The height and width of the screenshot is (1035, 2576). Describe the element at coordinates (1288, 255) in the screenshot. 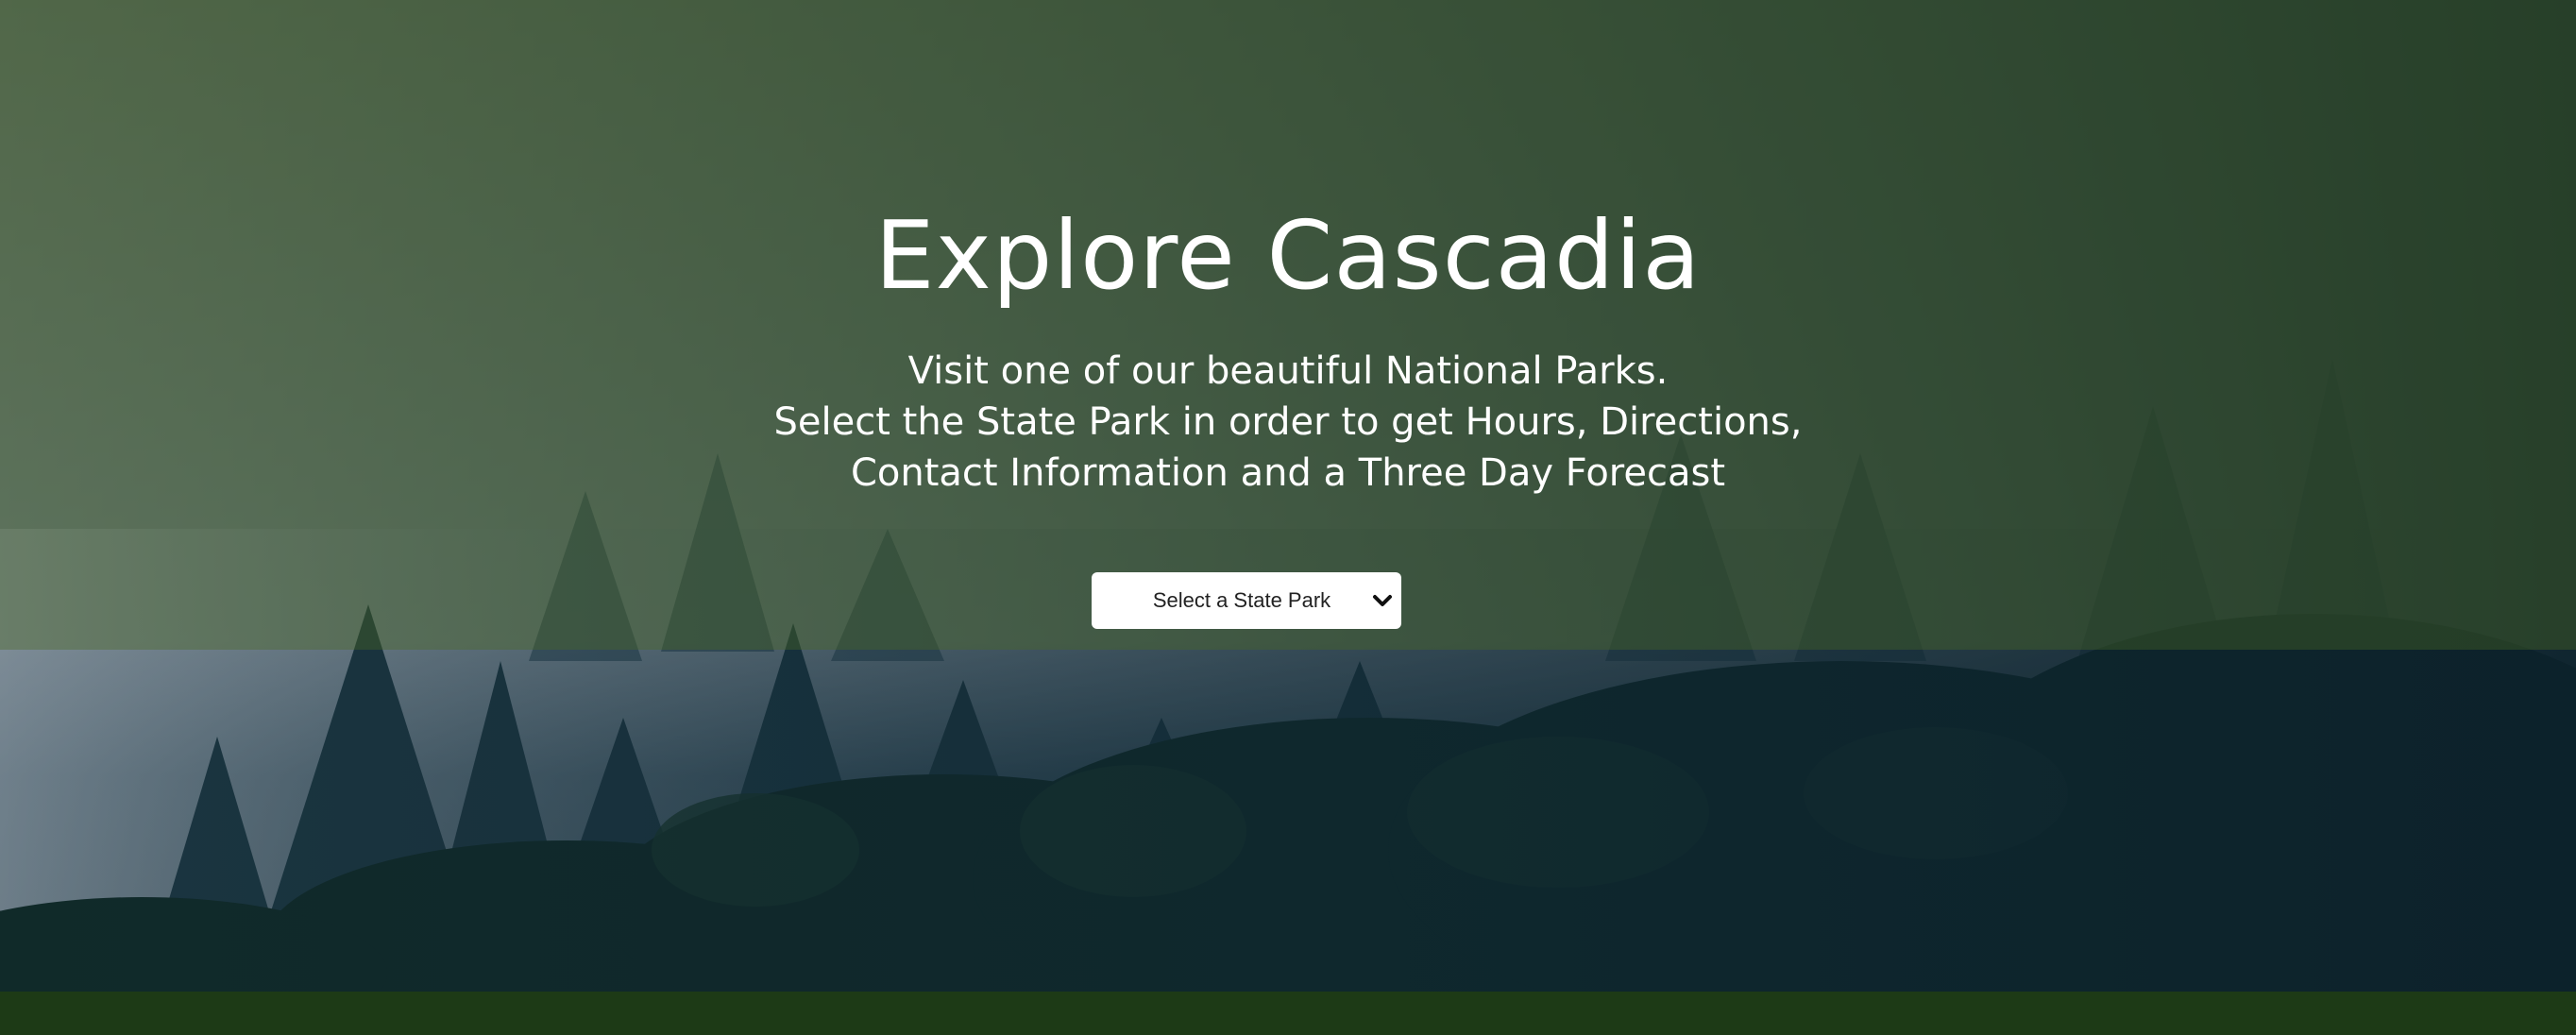

I see `hero-title: Explore Cascadia` at that location.